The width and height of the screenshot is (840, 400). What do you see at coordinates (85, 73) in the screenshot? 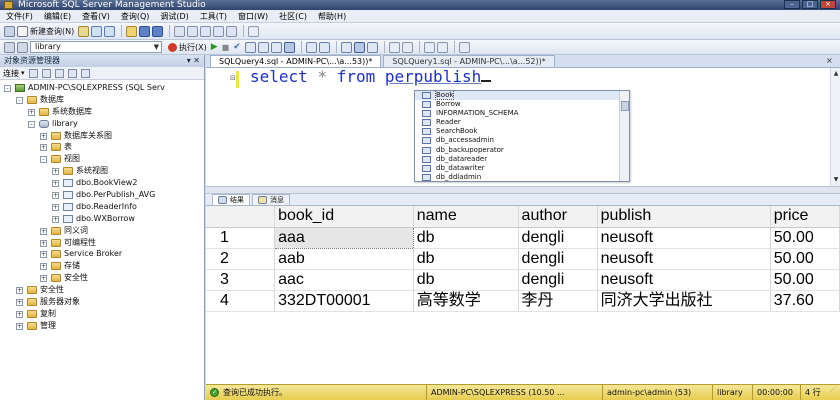
I see `refresh-icon` at bounding box center [85, 73].